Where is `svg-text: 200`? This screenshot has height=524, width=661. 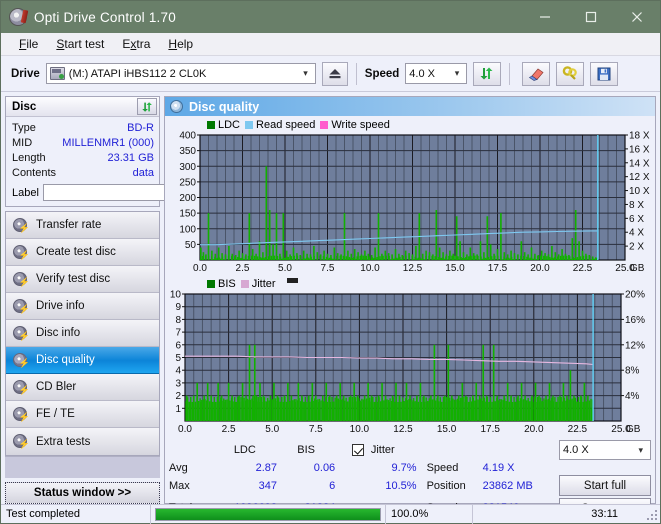 svg-text: 200 is located at coordinates (187, 198).